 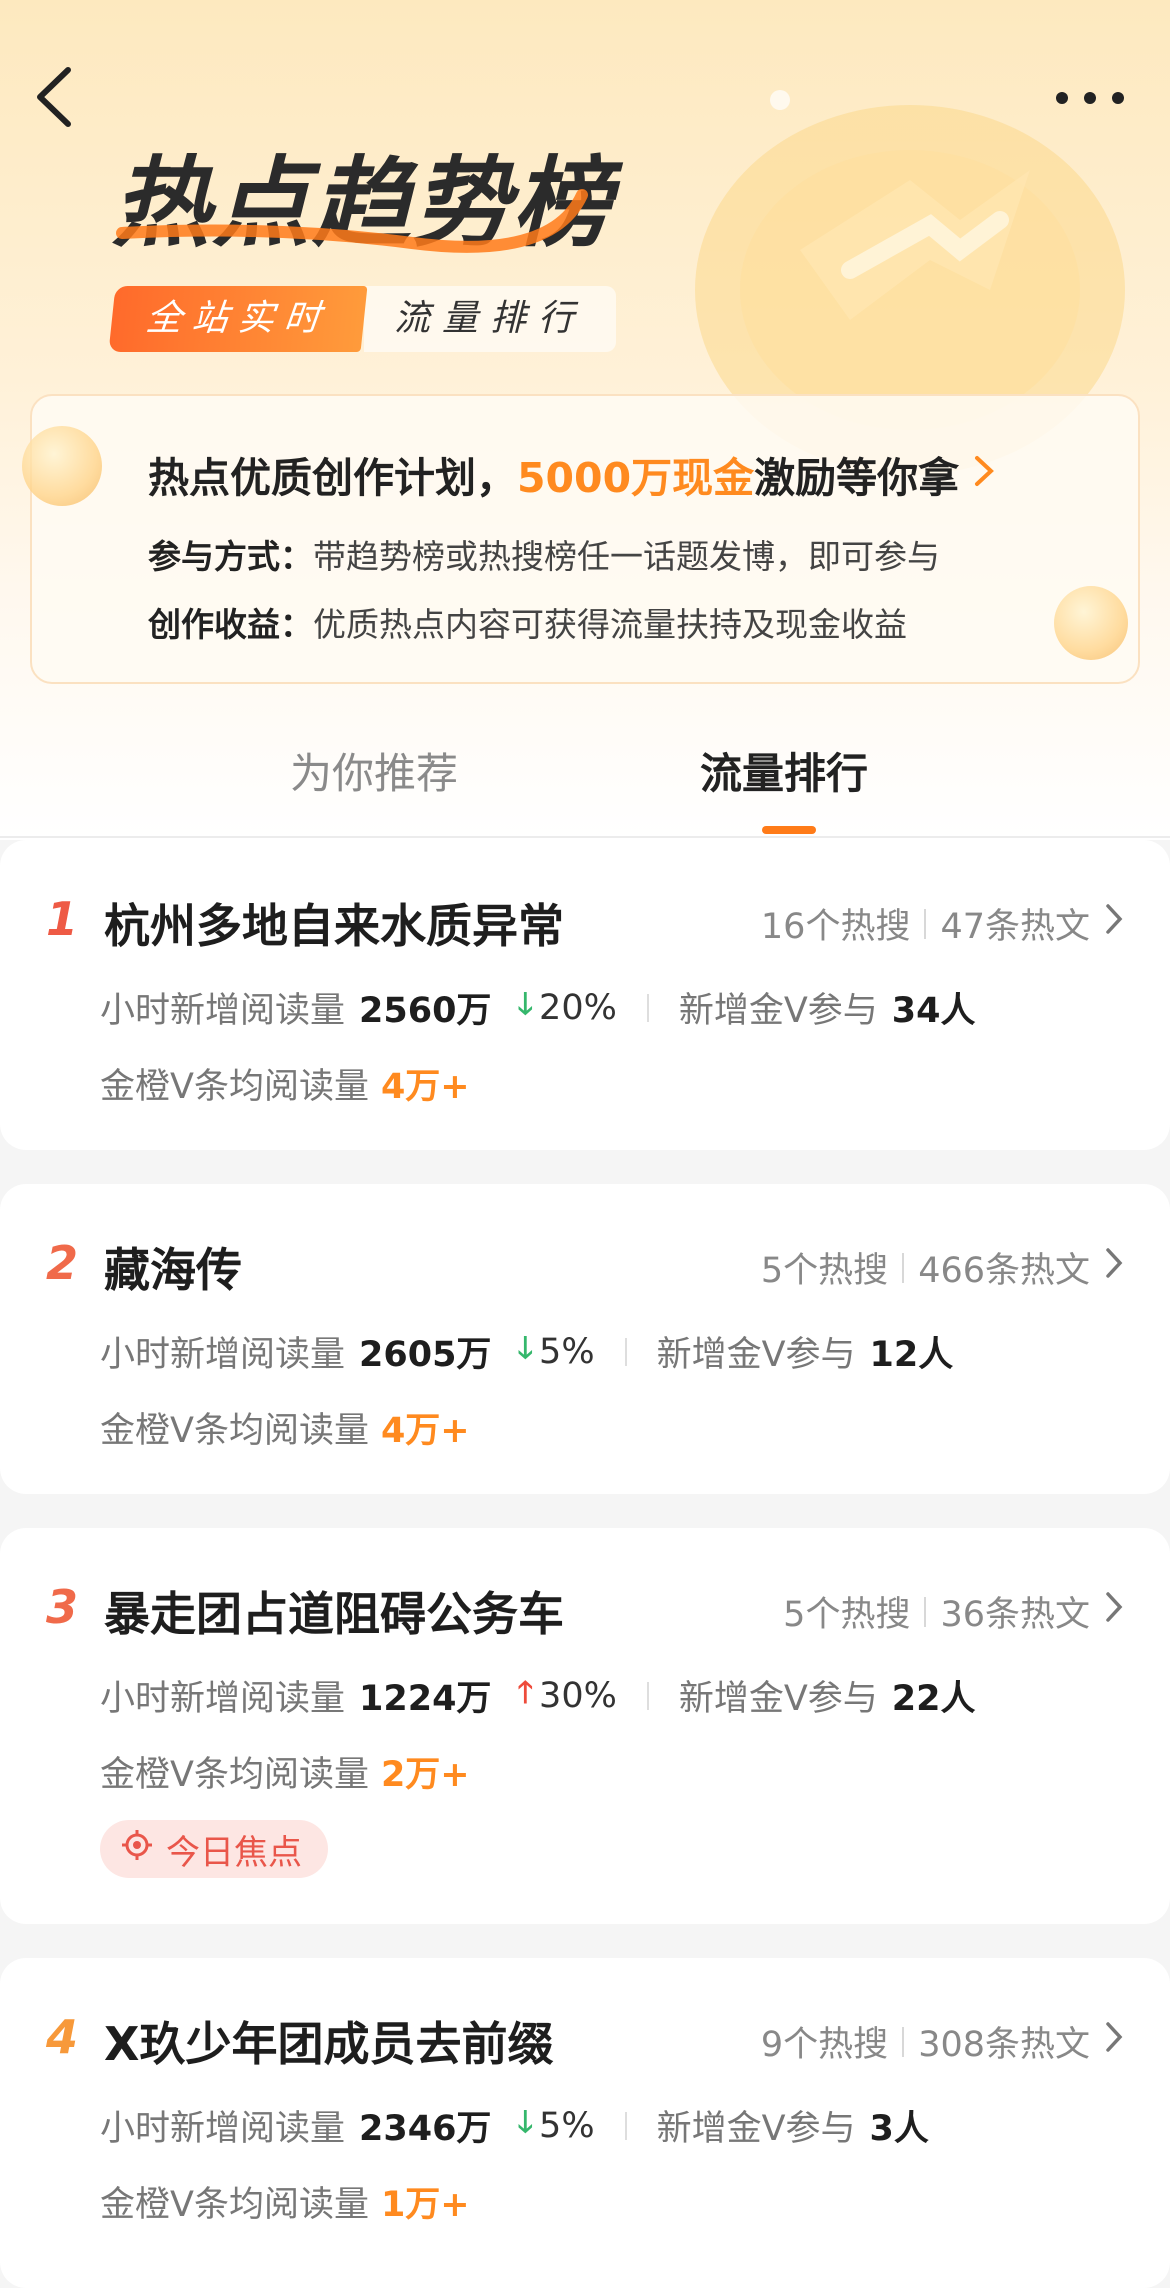 I want to click on focus-tag: 今日焦点, so click(x=214, y=1849).